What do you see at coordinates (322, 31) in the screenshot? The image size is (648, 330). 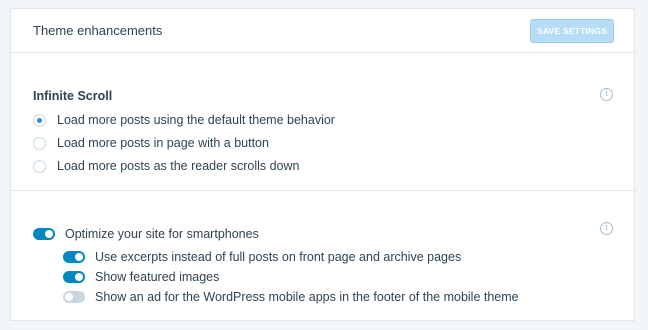 I see `card-header: Theme enhancements SAVE SETTINGS` at bounding box center [322, 31].